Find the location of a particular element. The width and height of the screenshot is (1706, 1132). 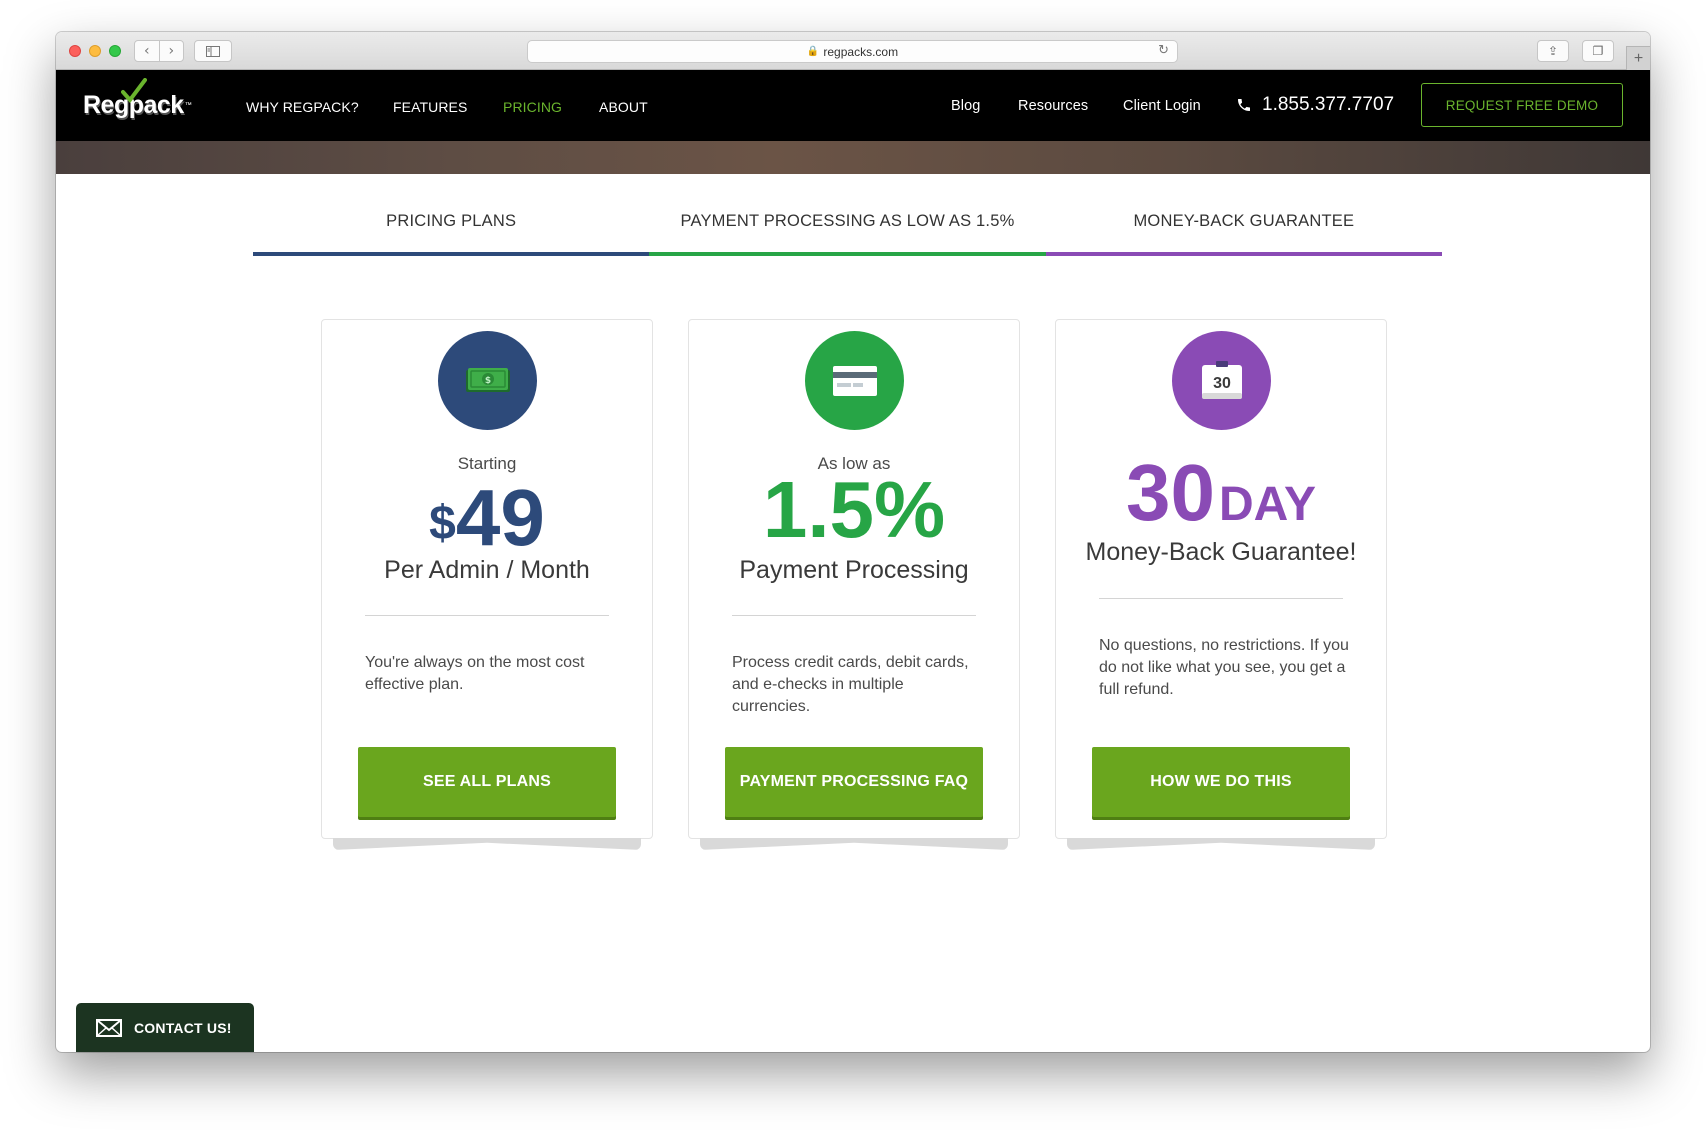

forward-icon: › is located at coordinates (171, 51).